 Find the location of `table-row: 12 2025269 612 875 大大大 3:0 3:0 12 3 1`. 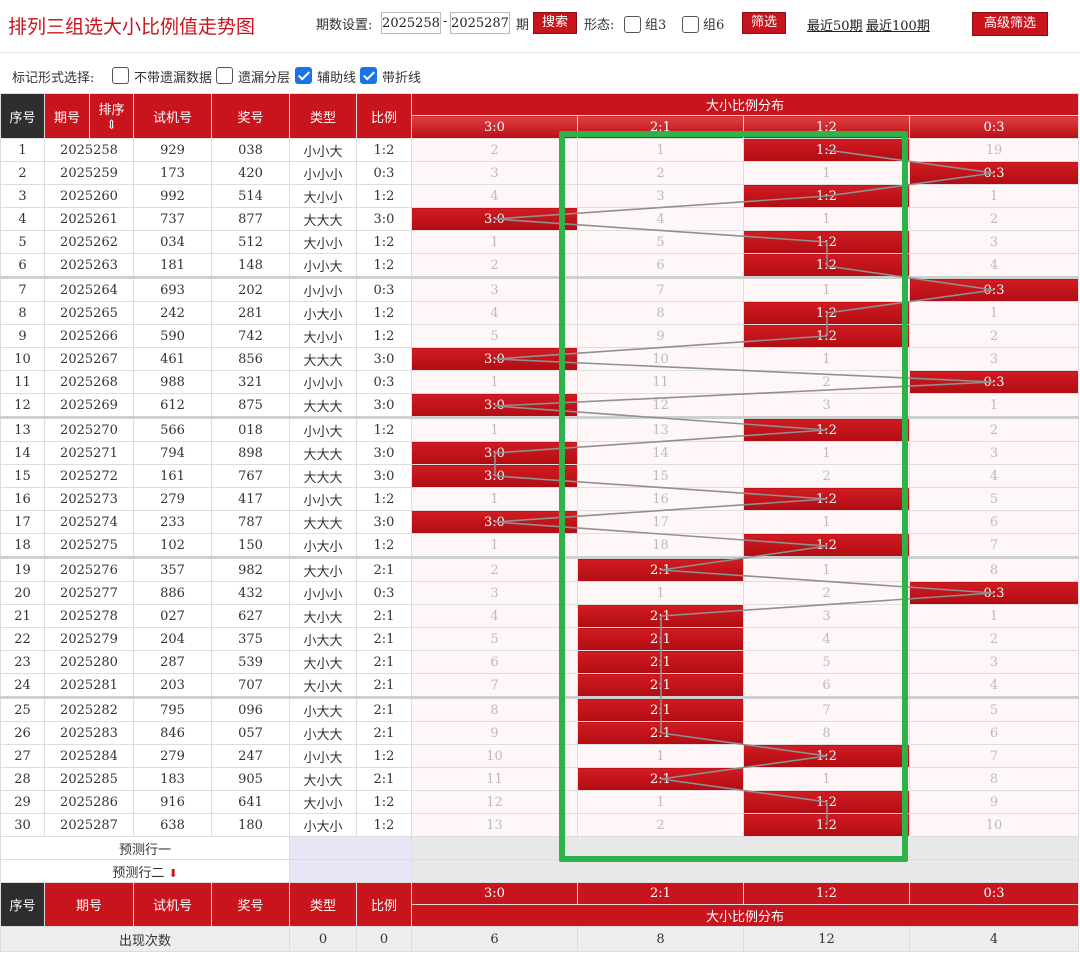

table-row: 12 2025269 612 875 大大大 3:0 3:0 12 3 1 is located at coordinates (540, 405).